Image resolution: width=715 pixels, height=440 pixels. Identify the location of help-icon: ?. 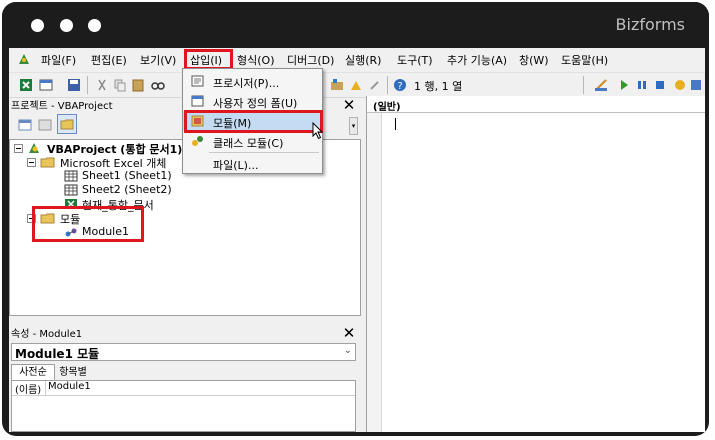
(400, 85).